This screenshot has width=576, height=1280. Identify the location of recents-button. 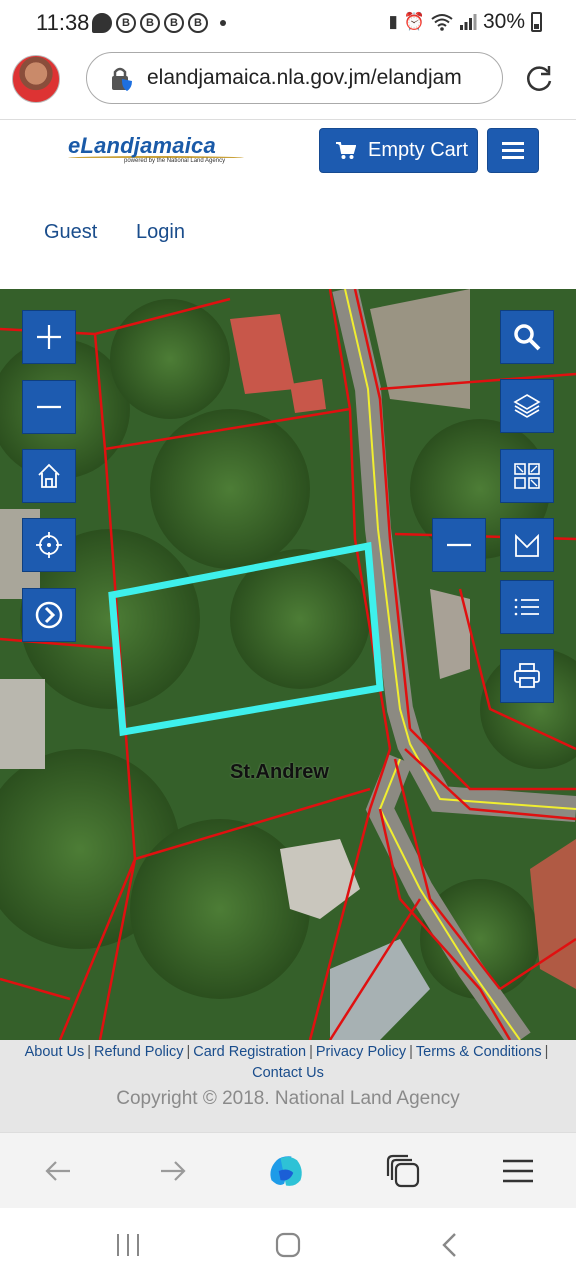
(128, 1245).